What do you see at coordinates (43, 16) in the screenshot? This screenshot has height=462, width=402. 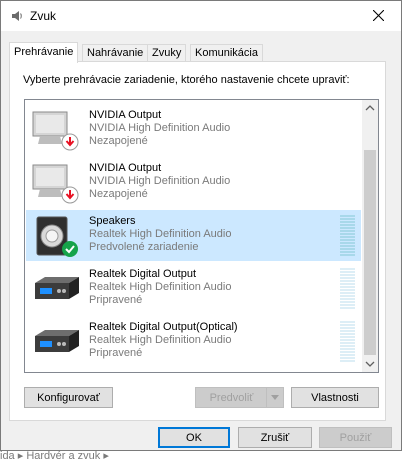 I see `window-title: Zvuk` at bounding box center [43, 16].